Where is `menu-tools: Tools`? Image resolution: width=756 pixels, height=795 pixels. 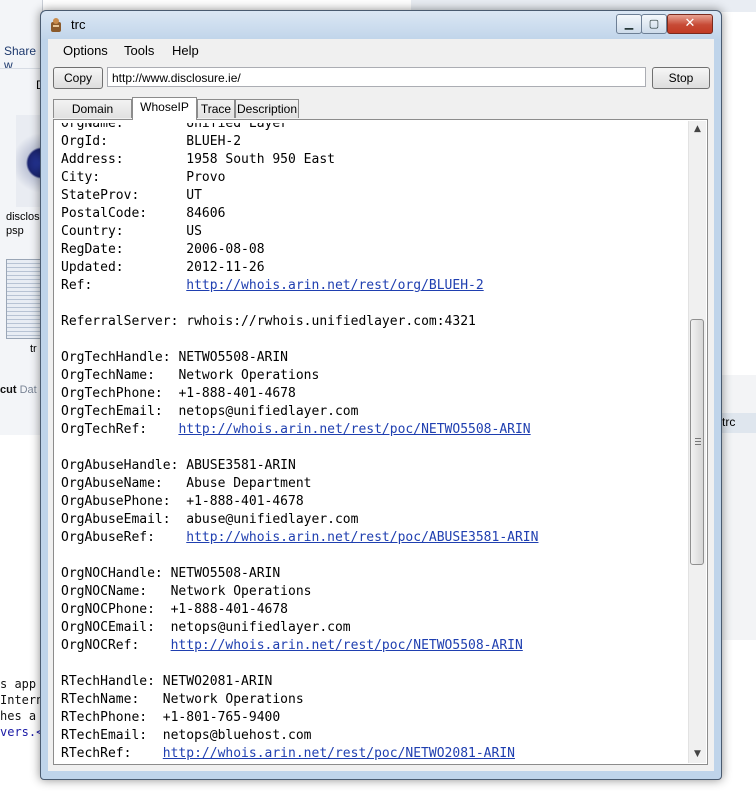 menu-tools: Tools is located at coordinates (139, 50).